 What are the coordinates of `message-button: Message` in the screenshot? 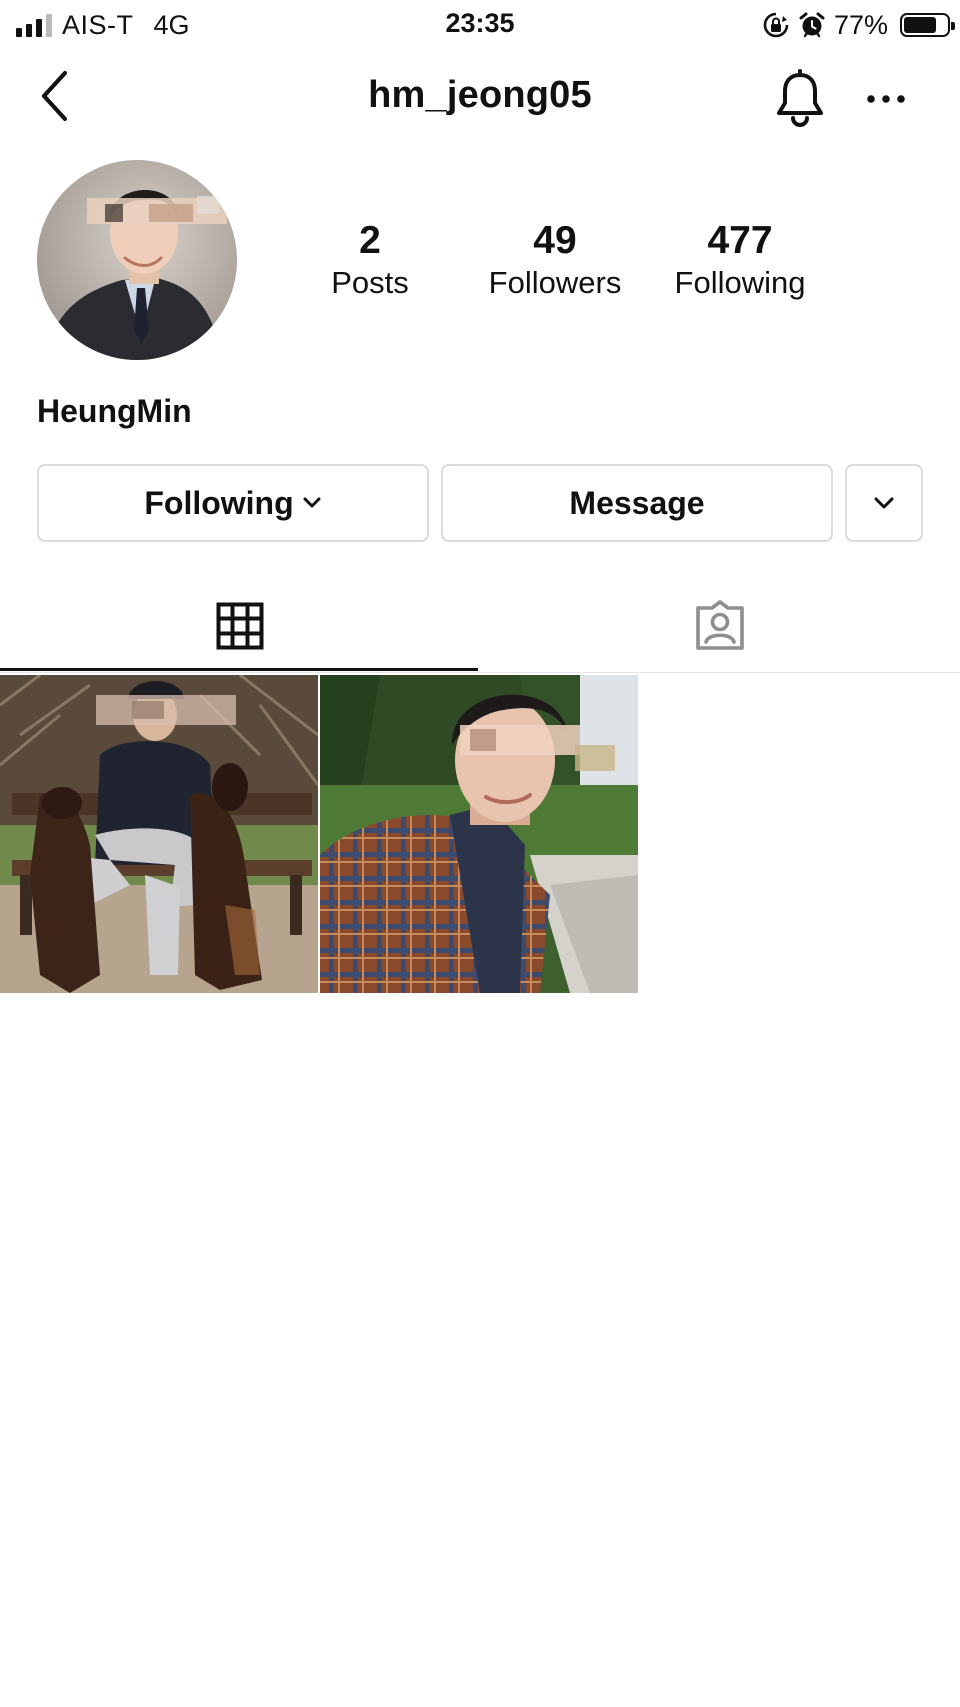 It's located at (637, 503).